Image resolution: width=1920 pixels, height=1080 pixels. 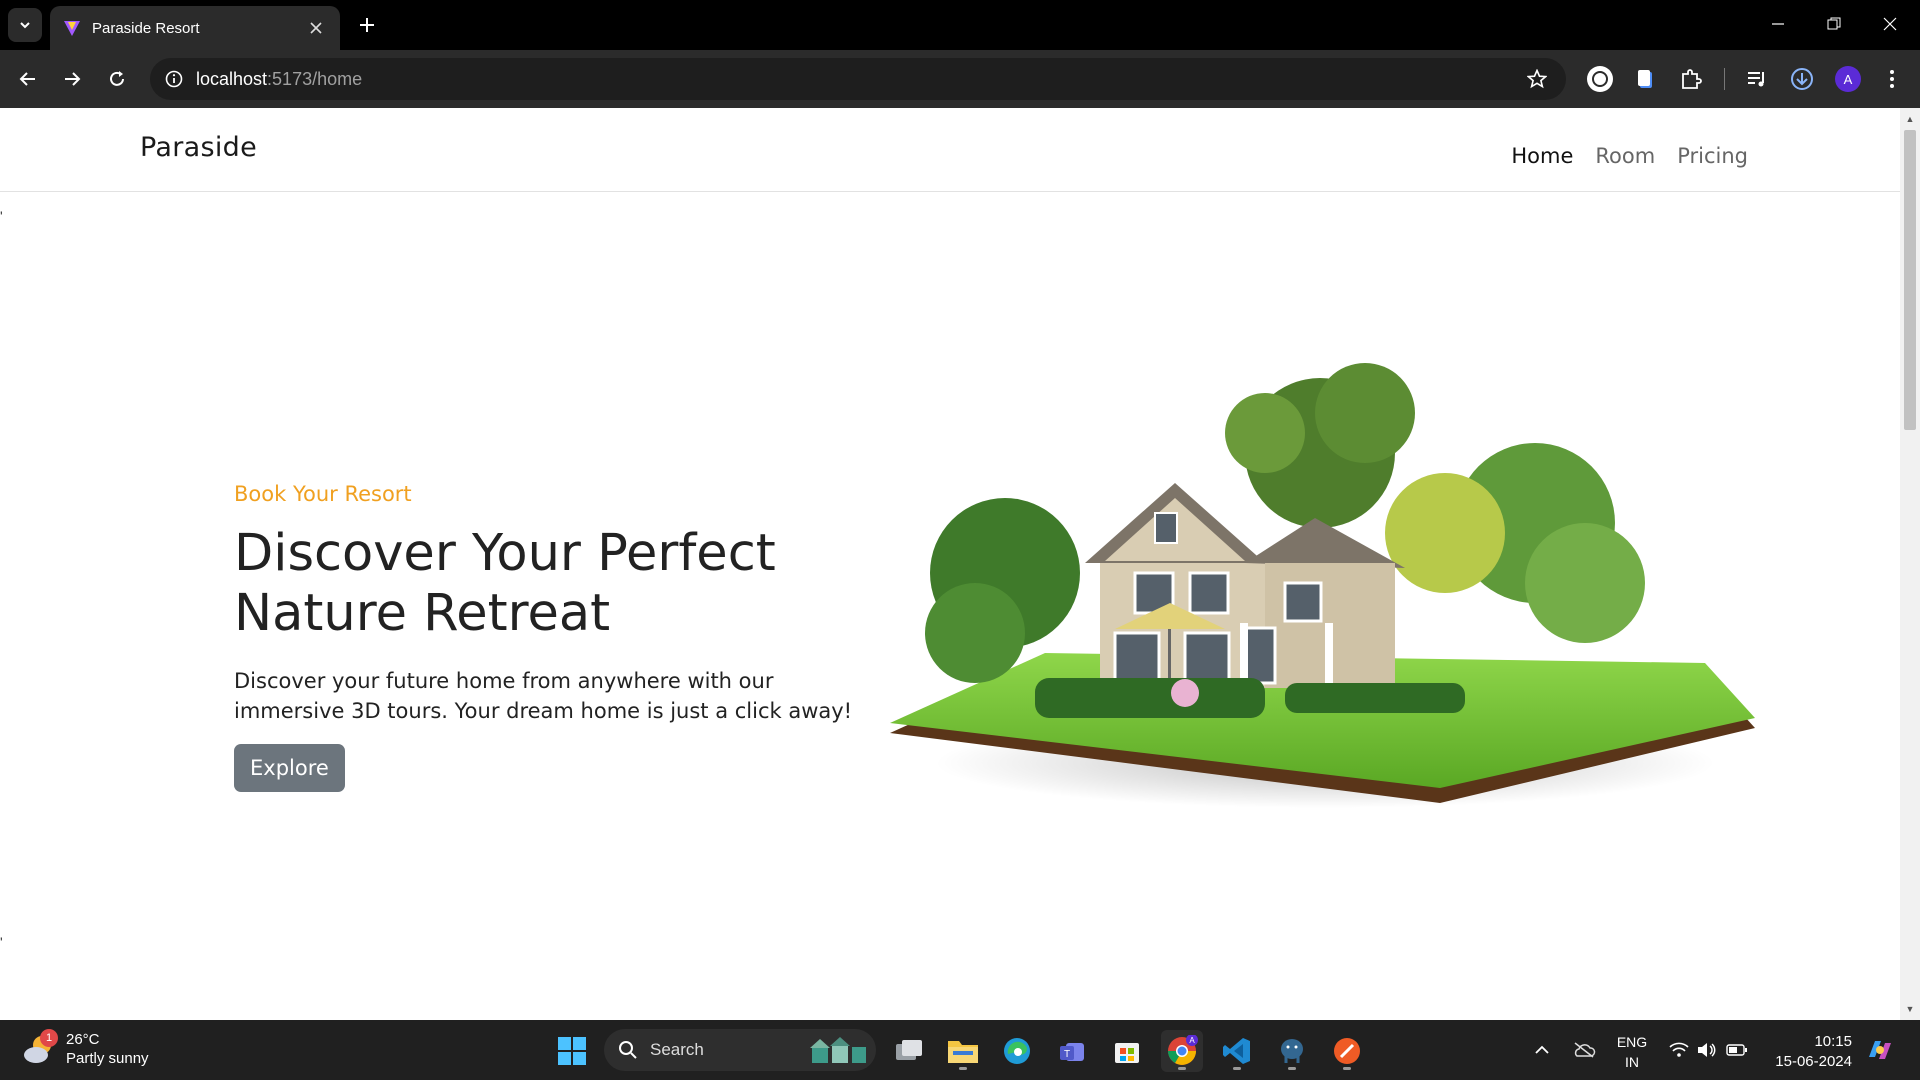 I want to click on toolbar-divider, so click(x=1724, y=79).